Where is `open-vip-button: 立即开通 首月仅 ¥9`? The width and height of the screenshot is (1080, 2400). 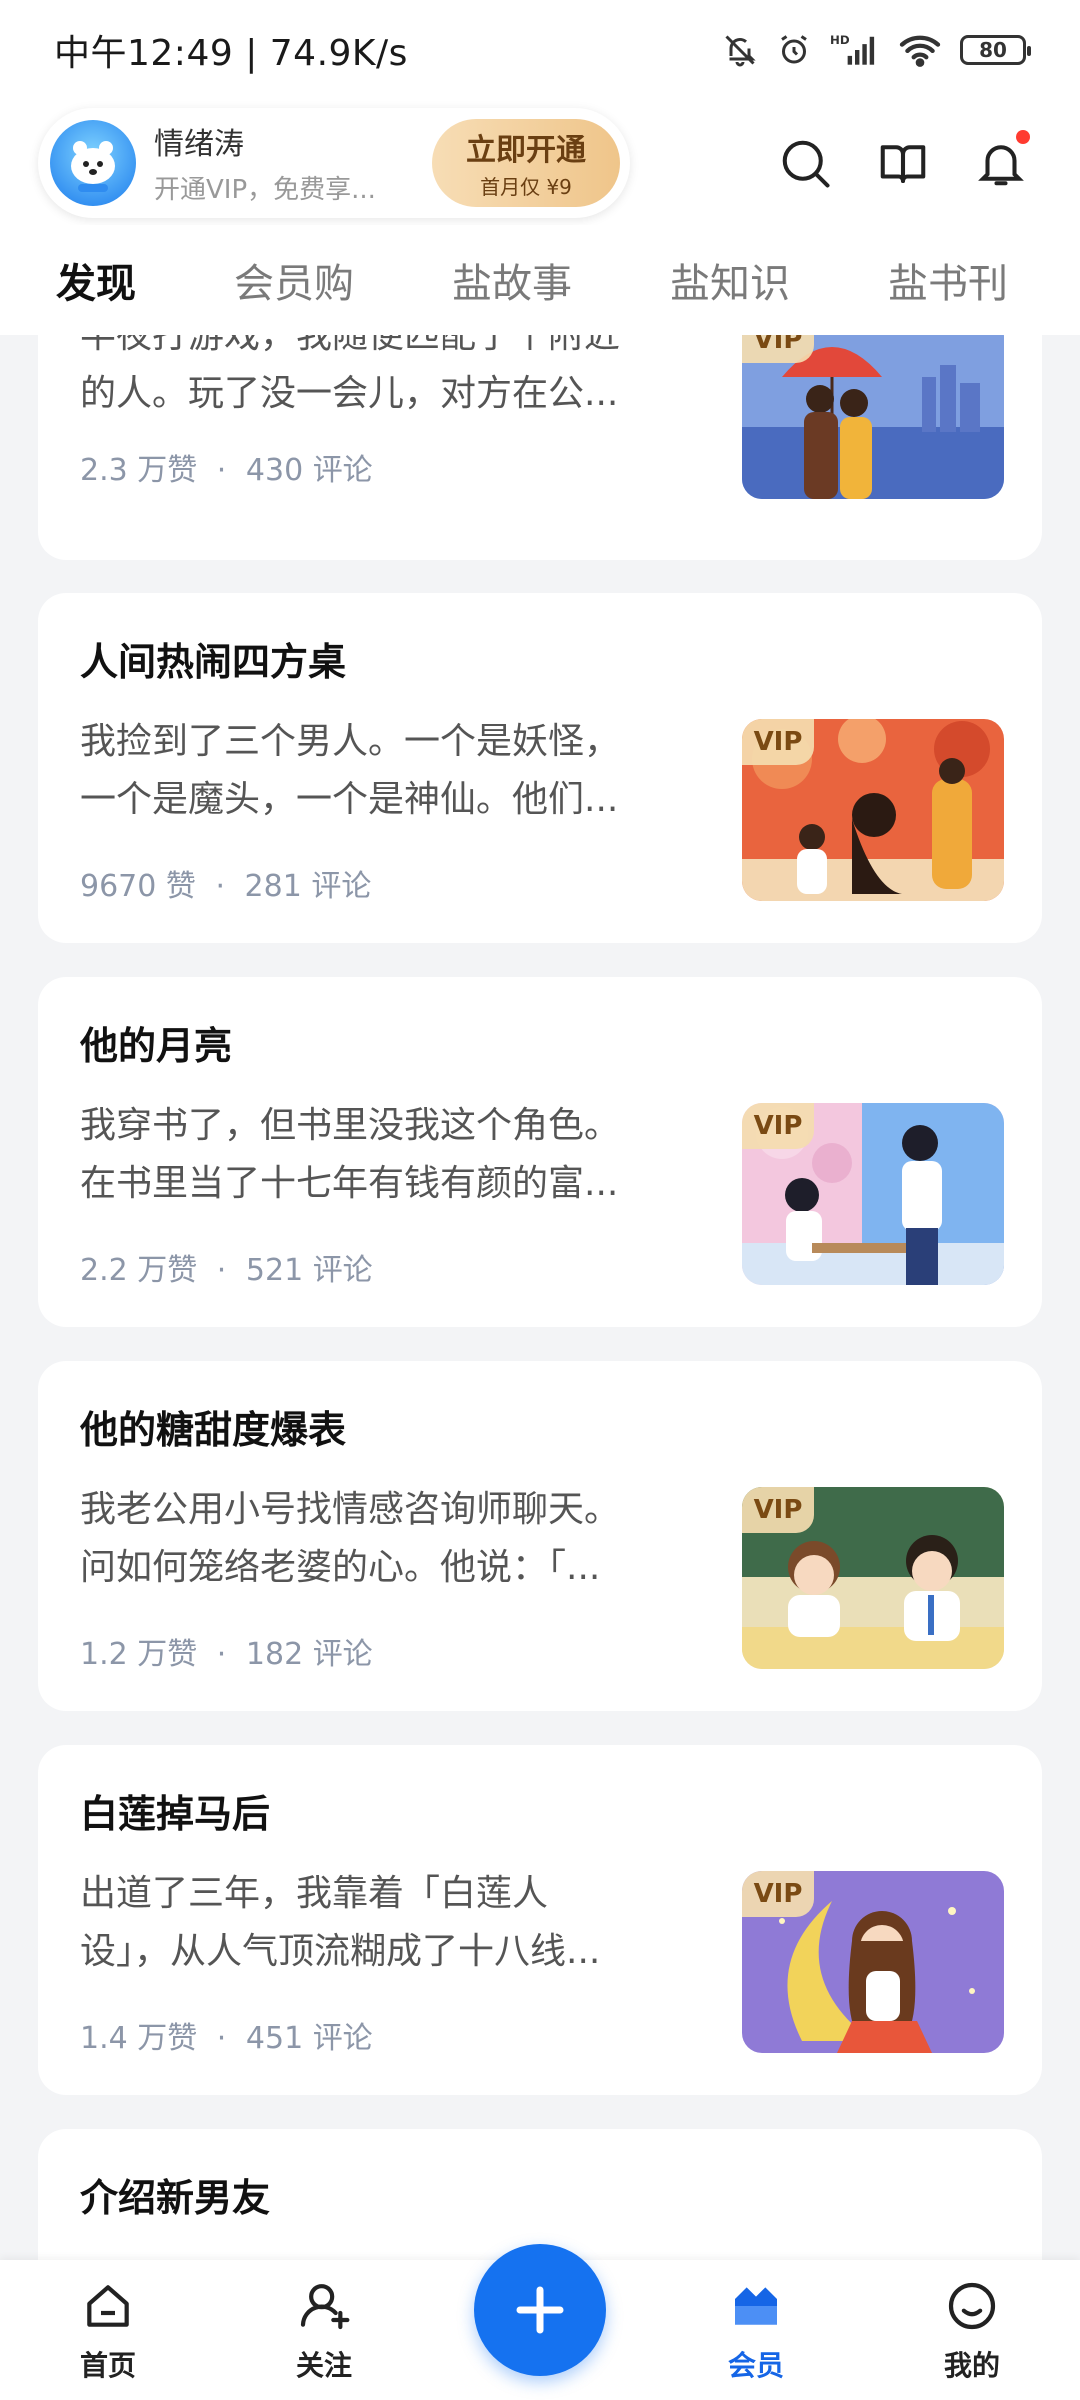
open-vip-button: 立即开通 首月仅 ¥9 is located at coordinates (526, 162).